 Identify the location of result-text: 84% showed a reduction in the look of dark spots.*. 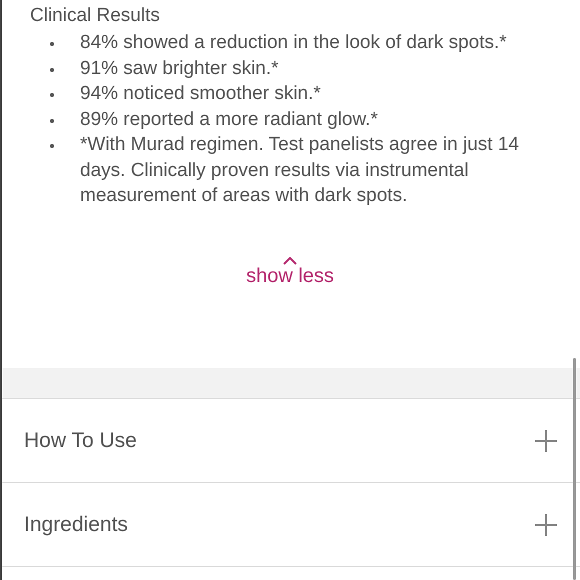
(294, 43).